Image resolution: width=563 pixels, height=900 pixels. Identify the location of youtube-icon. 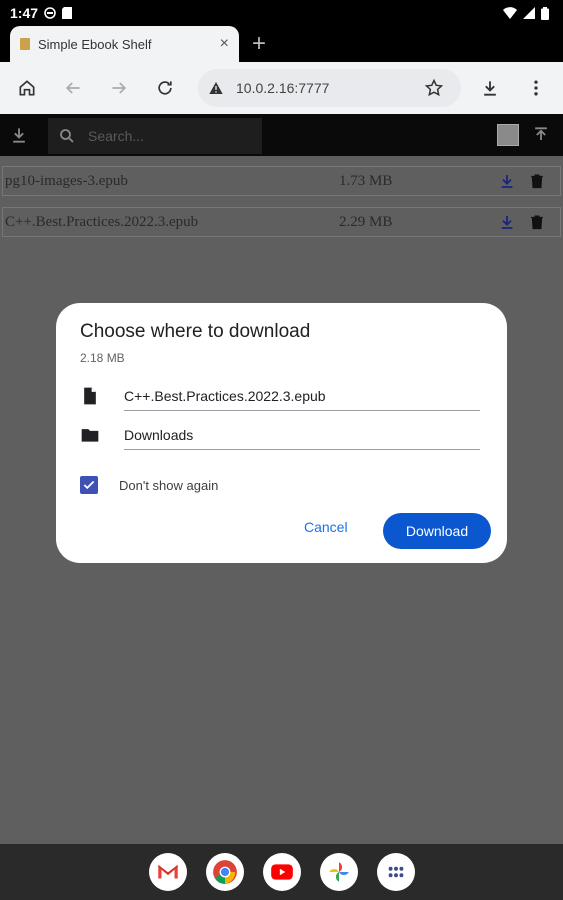
(281, 872).